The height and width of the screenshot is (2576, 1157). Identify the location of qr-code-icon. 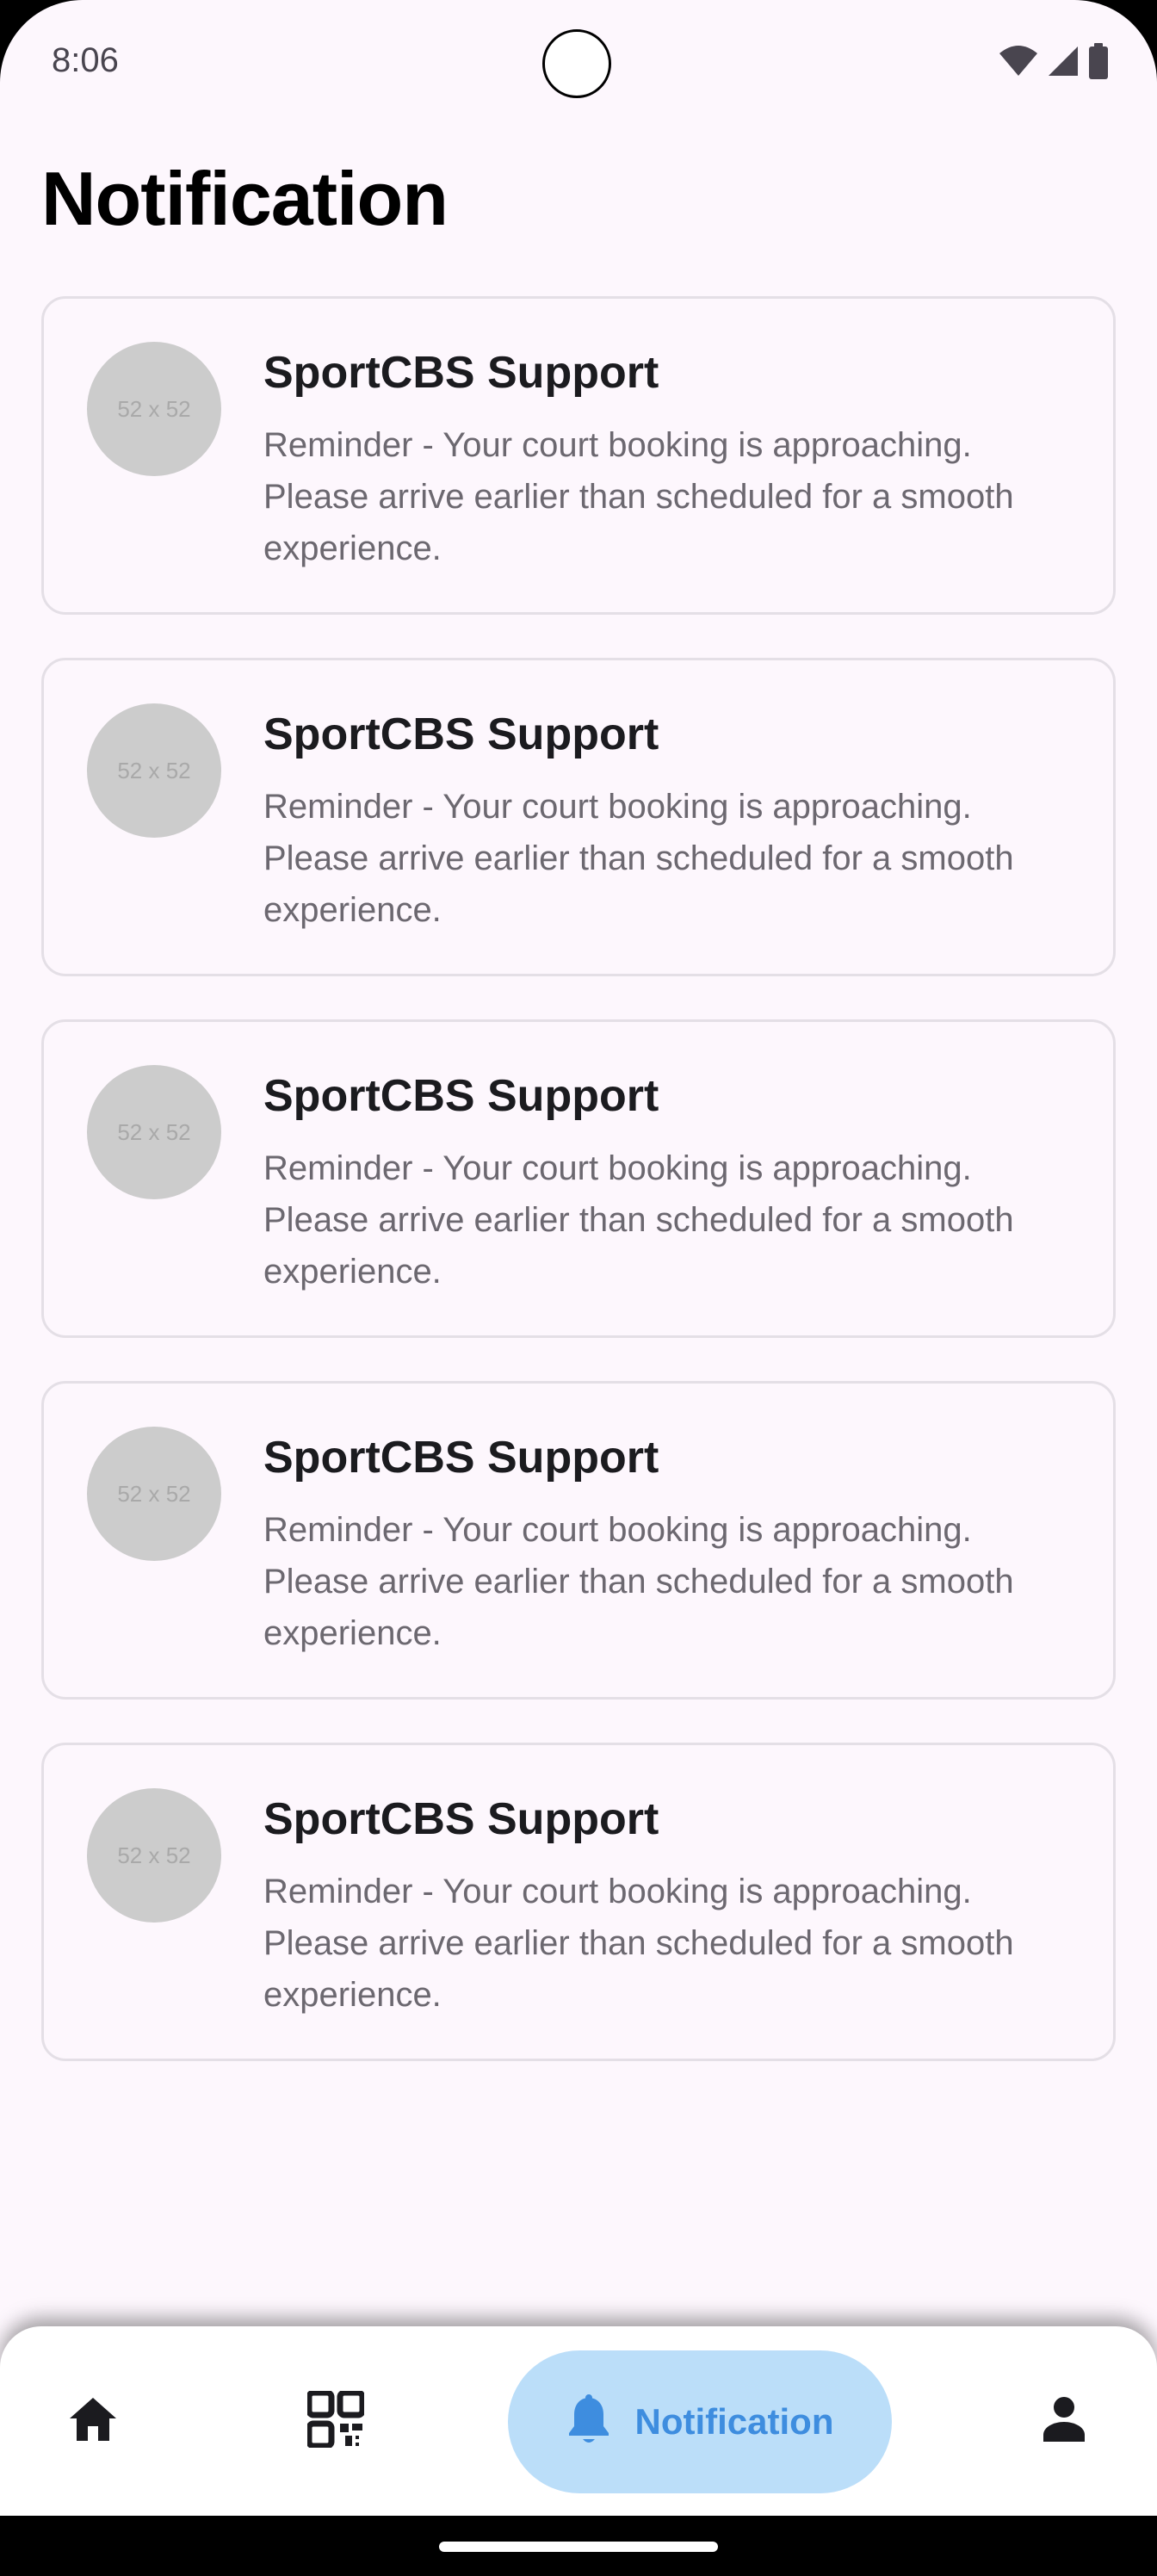
(336, 2421).